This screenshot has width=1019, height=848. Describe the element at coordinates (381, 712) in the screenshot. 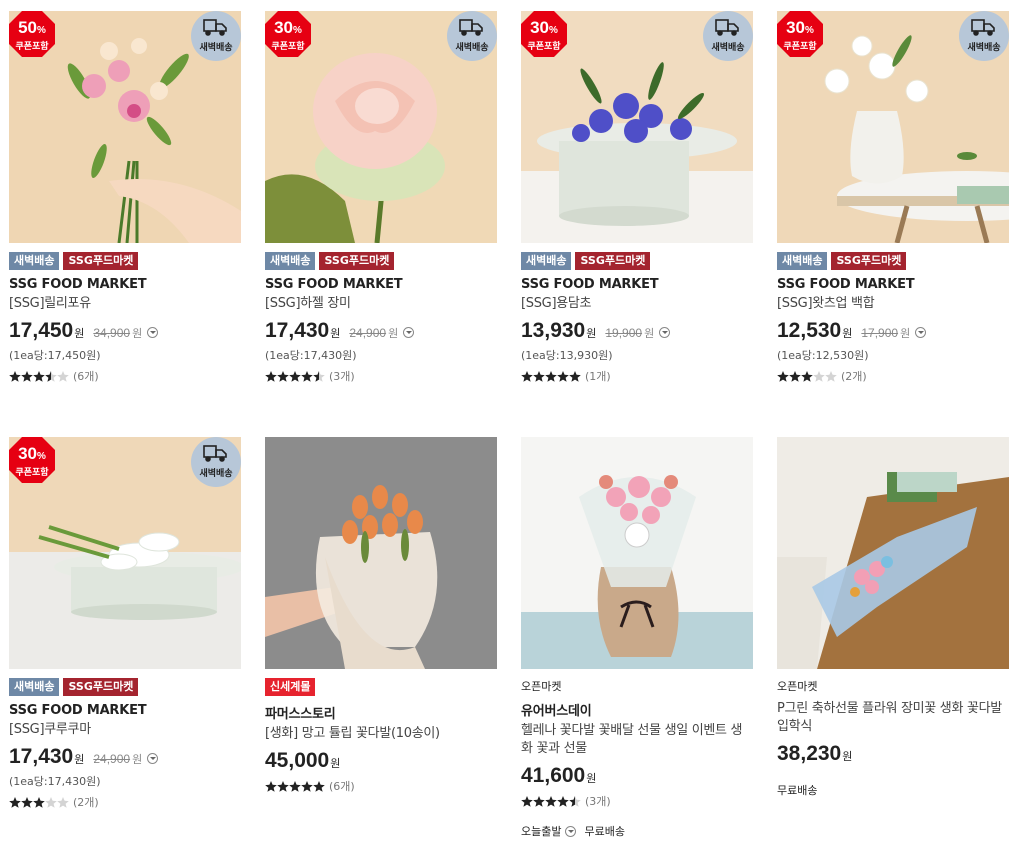

I see `brand-name: 파머스스토리` at that location.